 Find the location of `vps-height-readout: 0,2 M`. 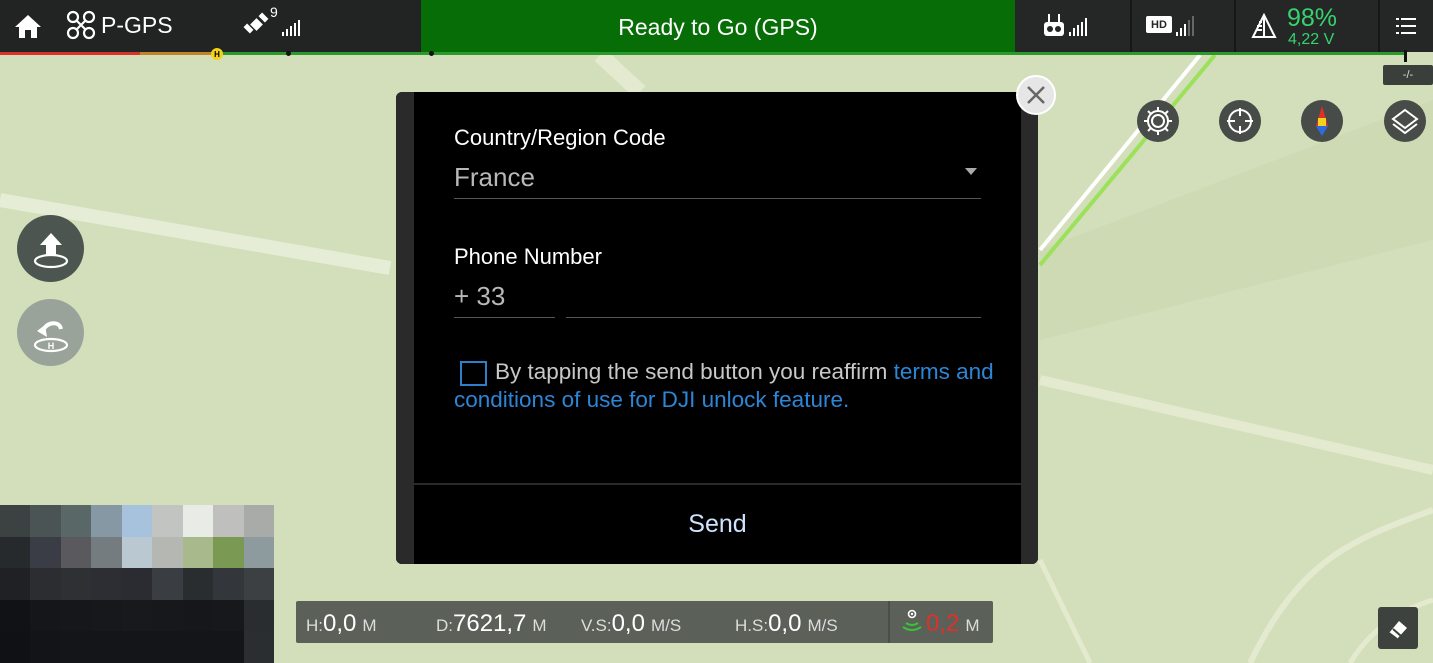

vps-height-readout: 0,2 M is located at coordinates (953, 624).